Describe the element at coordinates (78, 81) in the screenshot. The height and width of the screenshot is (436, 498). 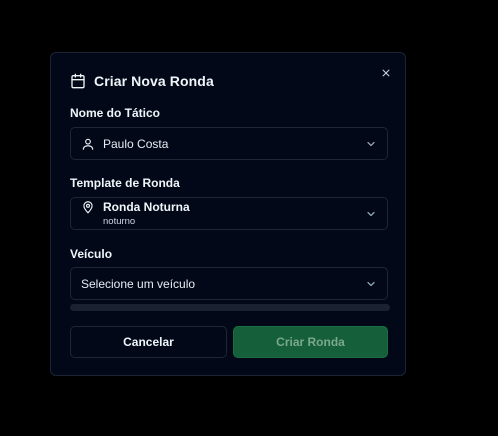
I see `calendar-icon` at that location.